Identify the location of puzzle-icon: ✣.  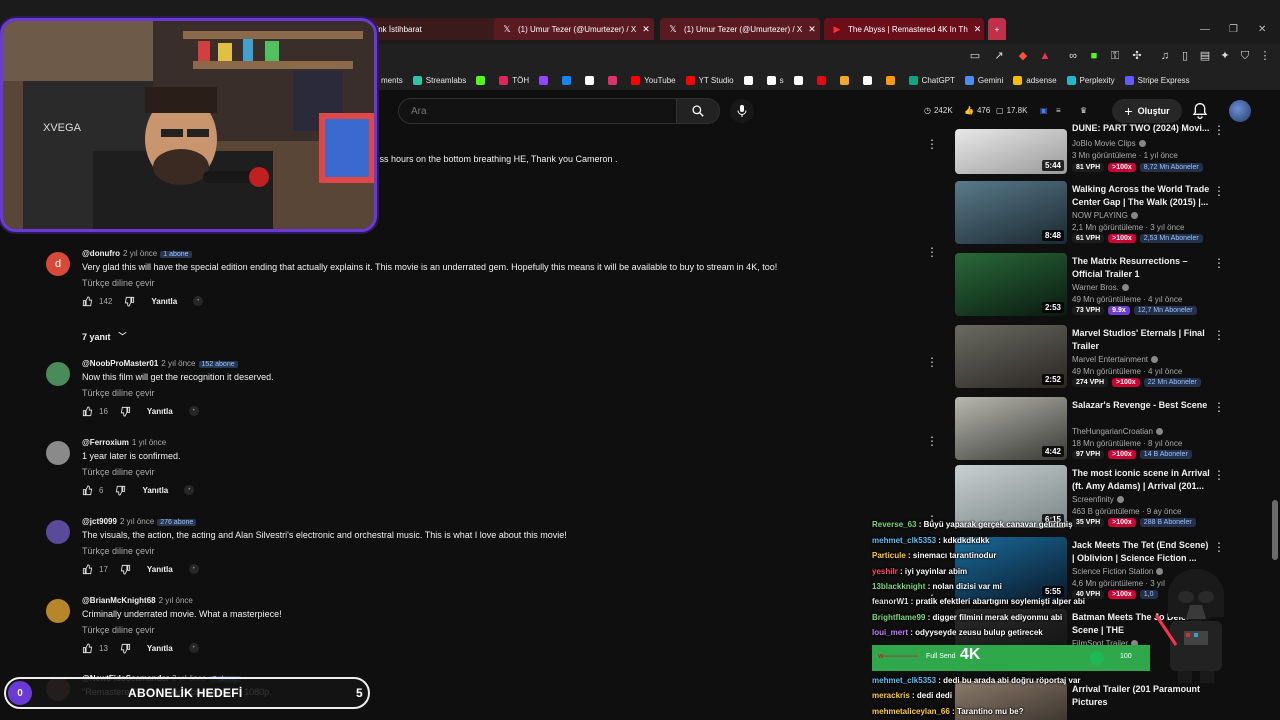
(1137, 56).